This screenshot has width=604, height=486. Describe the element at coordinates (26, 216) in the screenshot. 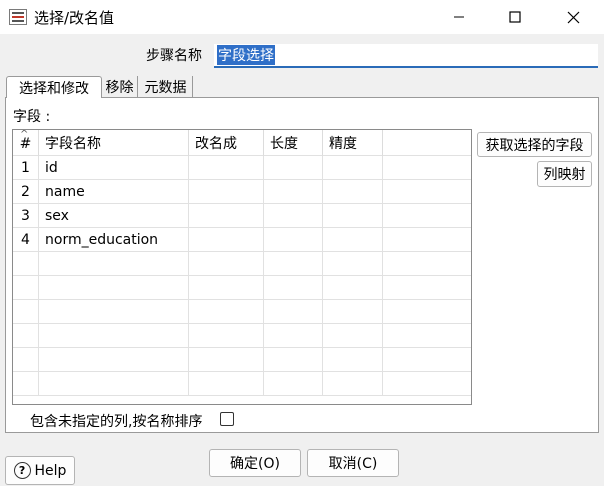

I see `row-number: 3` at that location.